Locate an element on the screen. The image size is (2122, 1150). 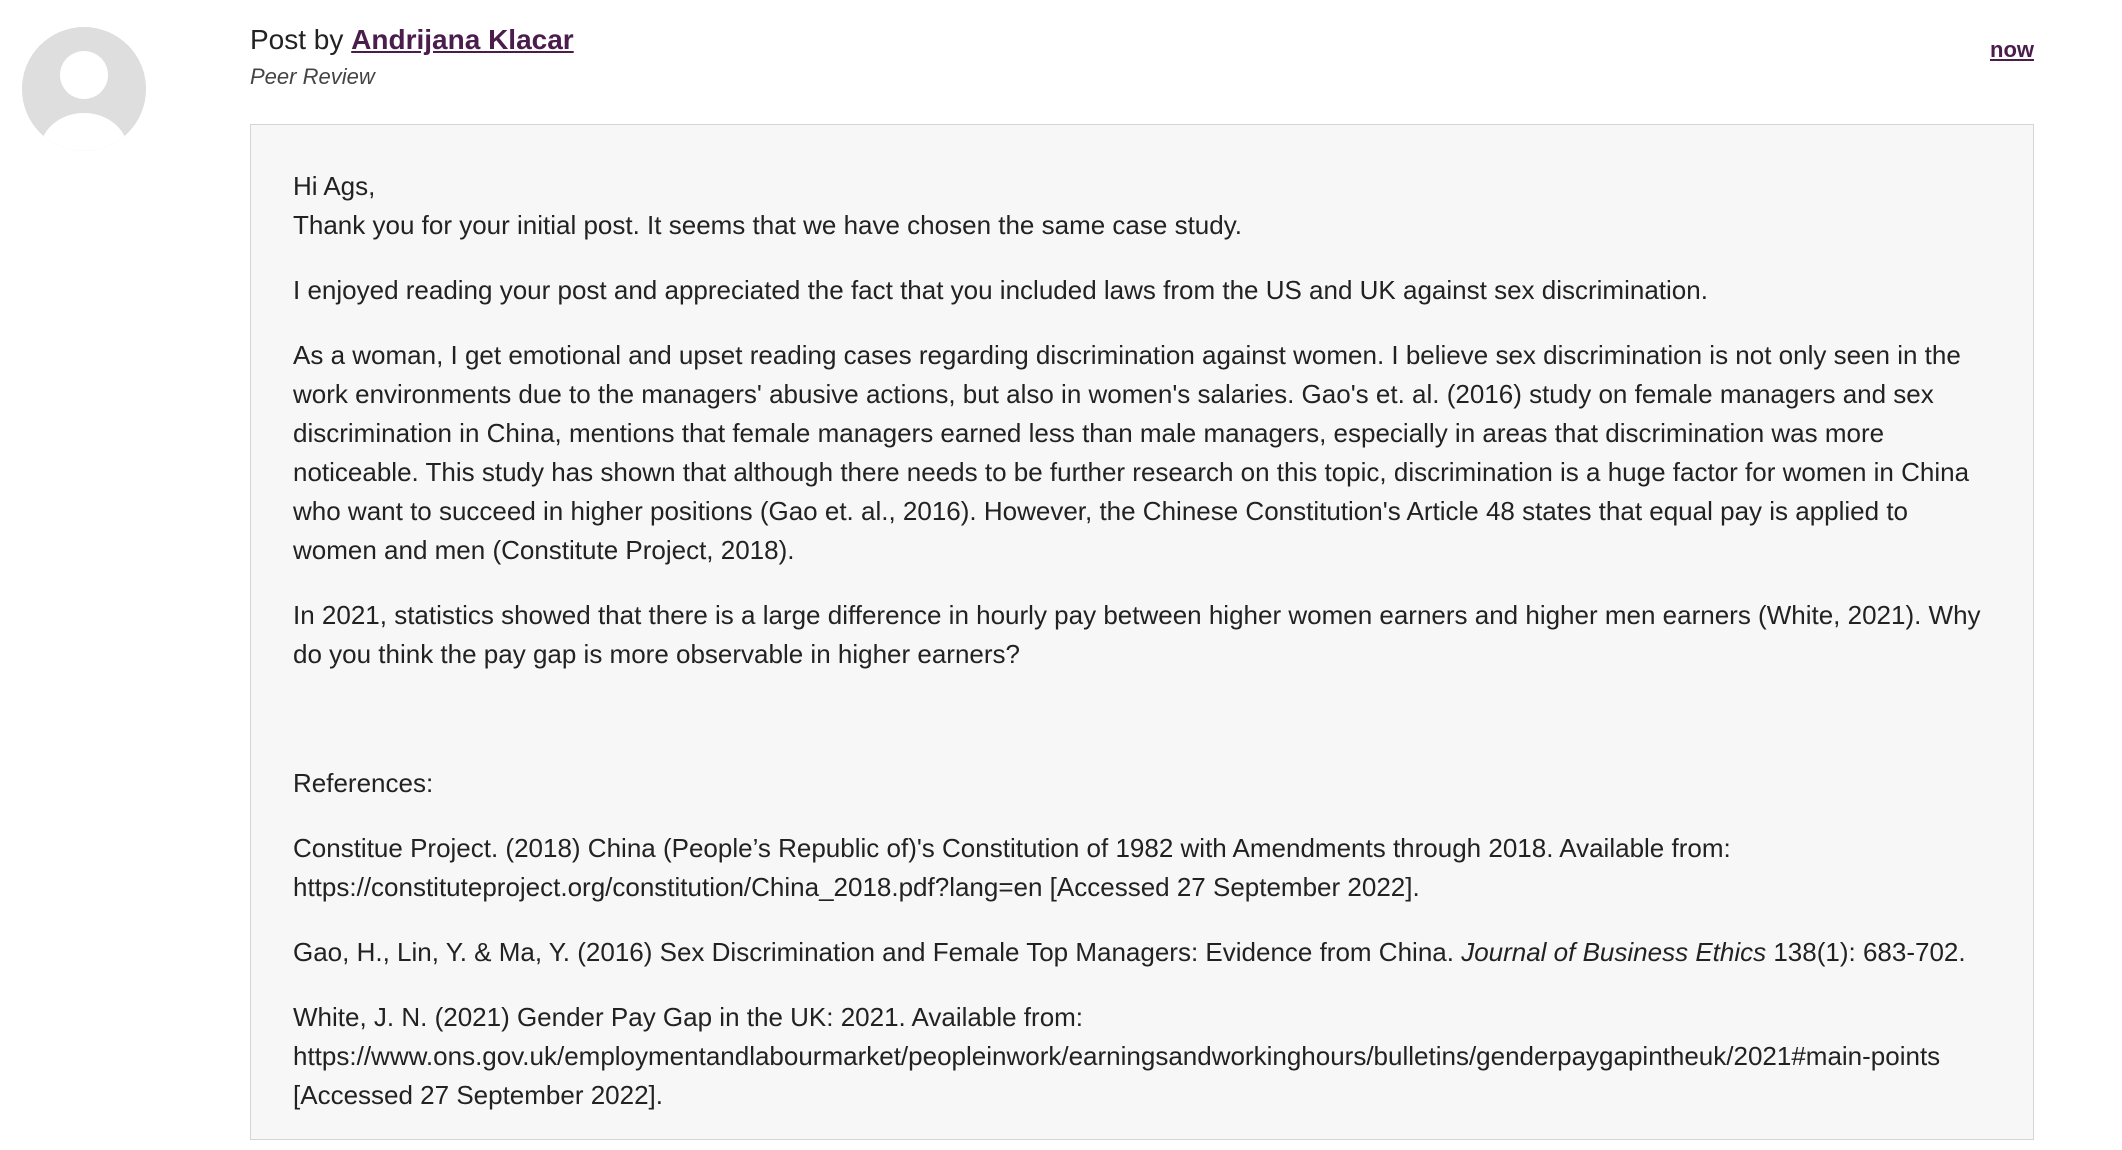
default-user-avatar-icon is located at coordinates (84, 89).